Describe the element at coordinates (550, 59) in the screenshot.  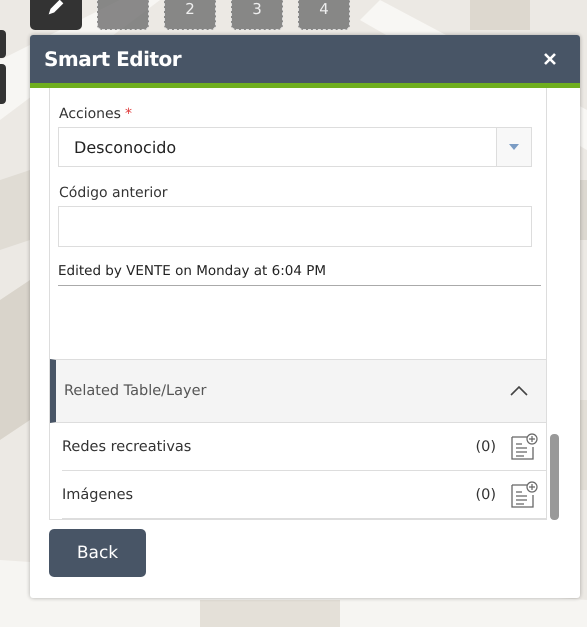
I see `close-icon` at that location.